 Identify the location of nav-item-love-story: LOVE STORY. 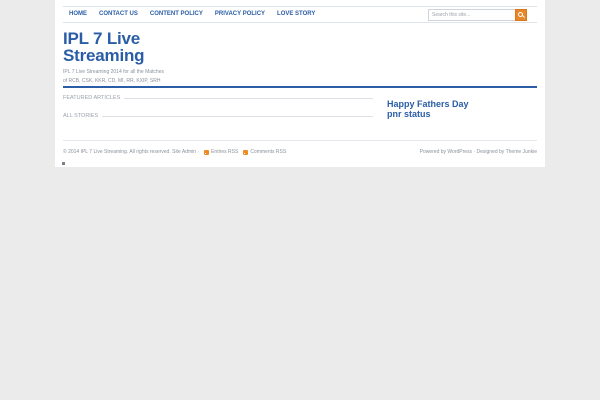
(296, 14).